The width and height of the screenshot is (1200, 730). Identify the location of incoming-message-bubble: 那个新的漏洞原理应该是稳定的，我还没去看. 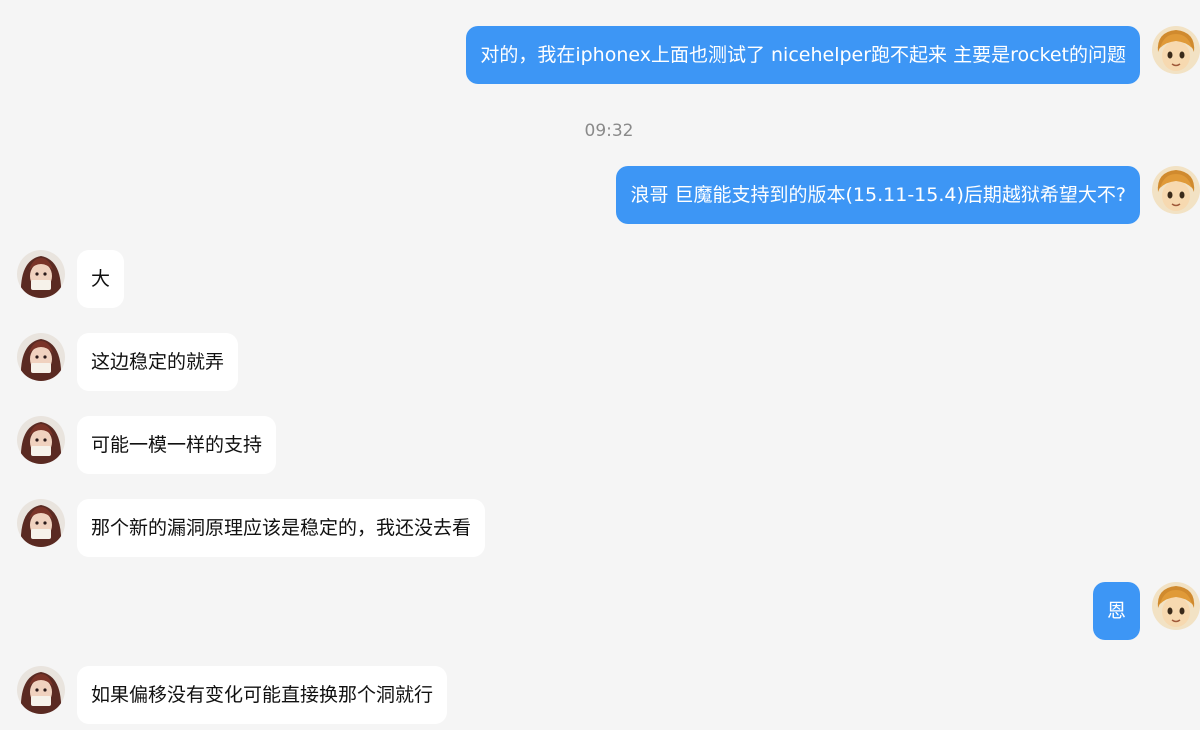
(281, 528).